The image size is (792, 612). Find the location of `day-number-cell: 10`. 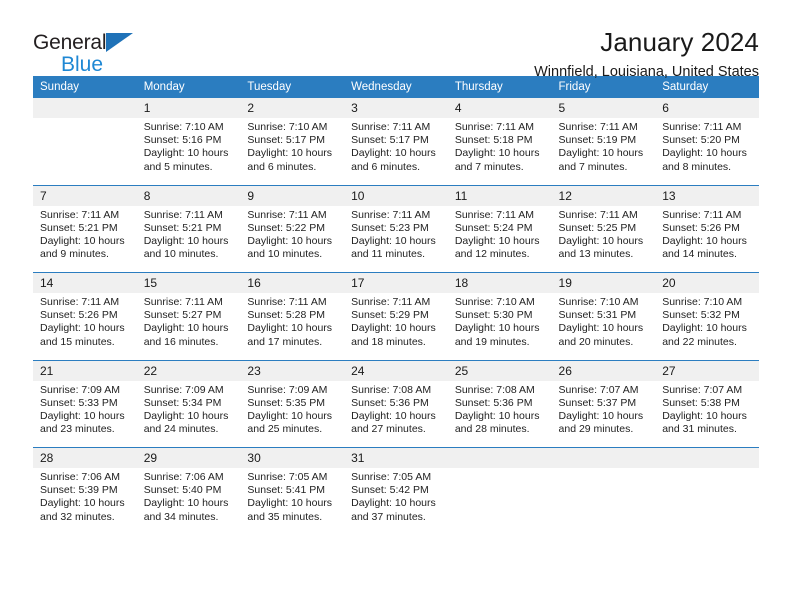

day-number-cell: 10 is located at coordinates (396, 195).